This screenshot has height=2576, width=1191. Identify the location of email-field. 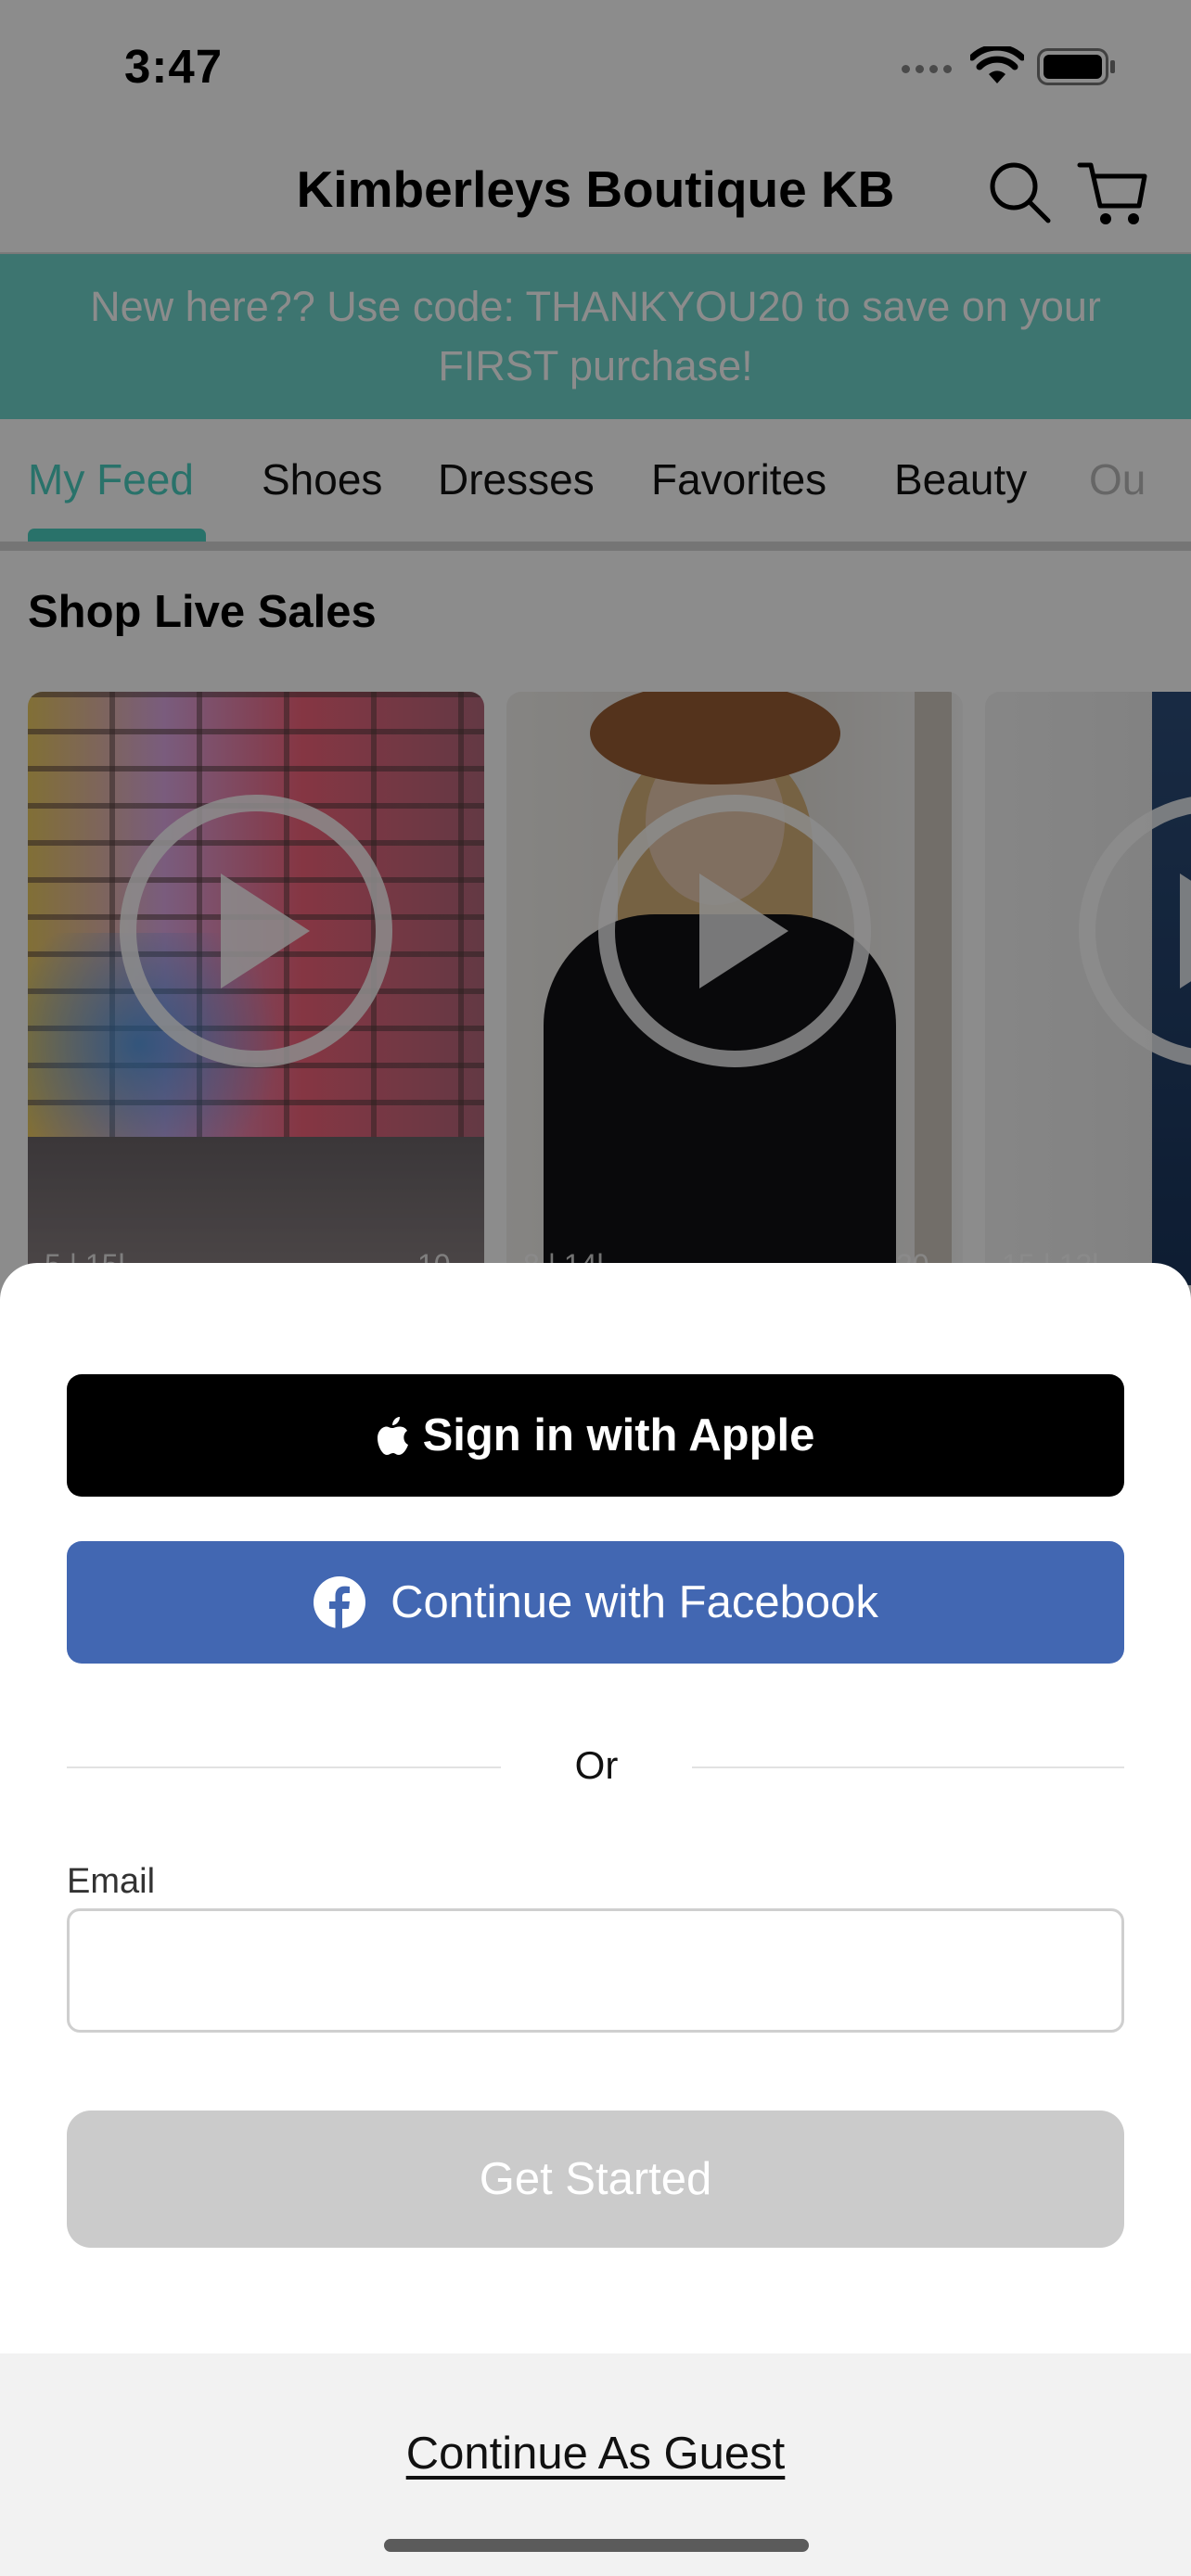
(595, 1970).